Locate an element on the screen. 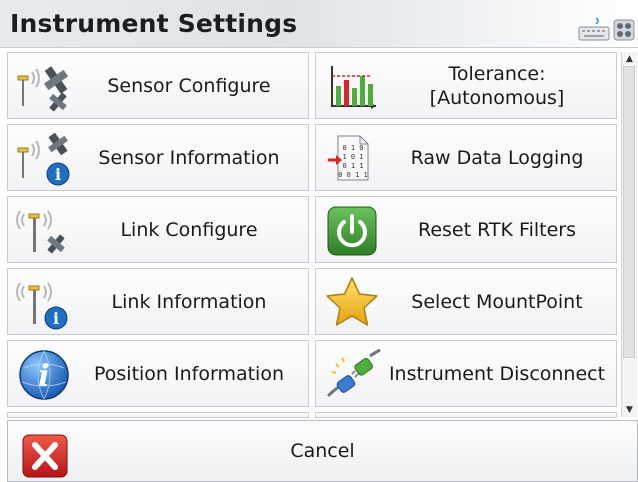 The width and height of the screenshot is (638, 482). keyboard-icon is located at coordinates (594, 29).